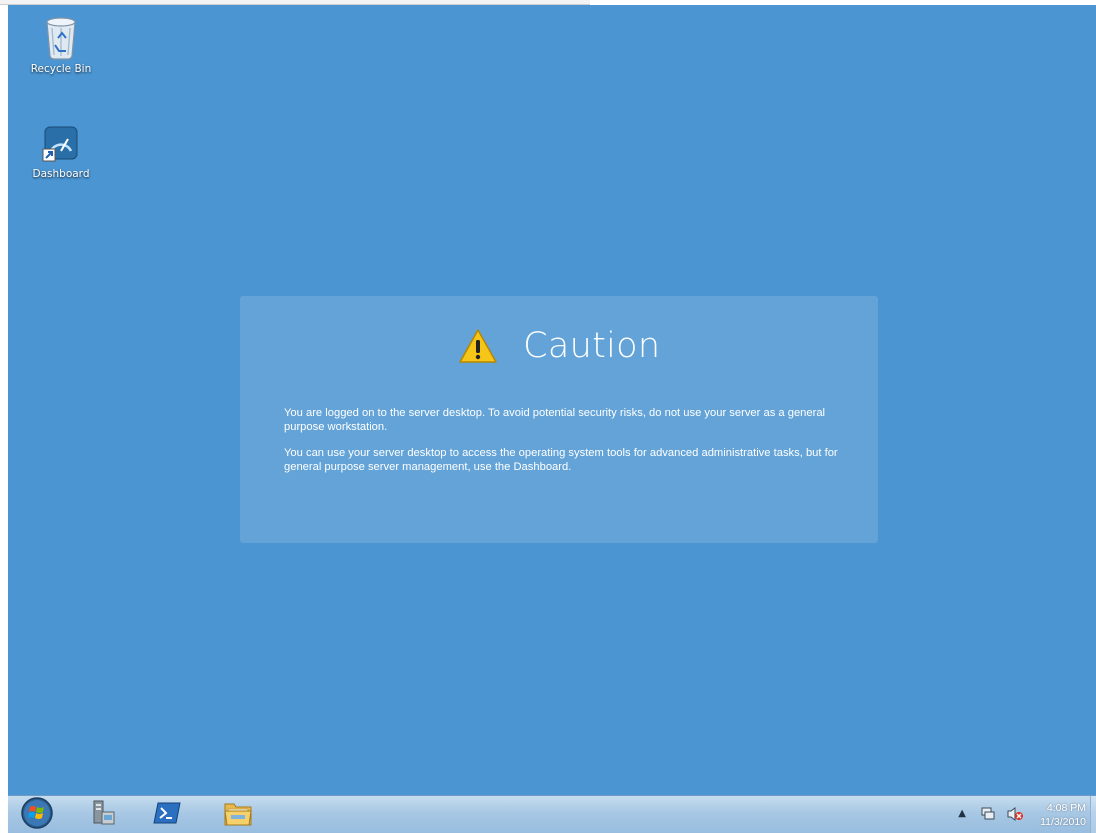  Describe the element at coordinates (61, 69) in the screenshot. I see `recycle-bin-label: Recycle Bin` at that location.